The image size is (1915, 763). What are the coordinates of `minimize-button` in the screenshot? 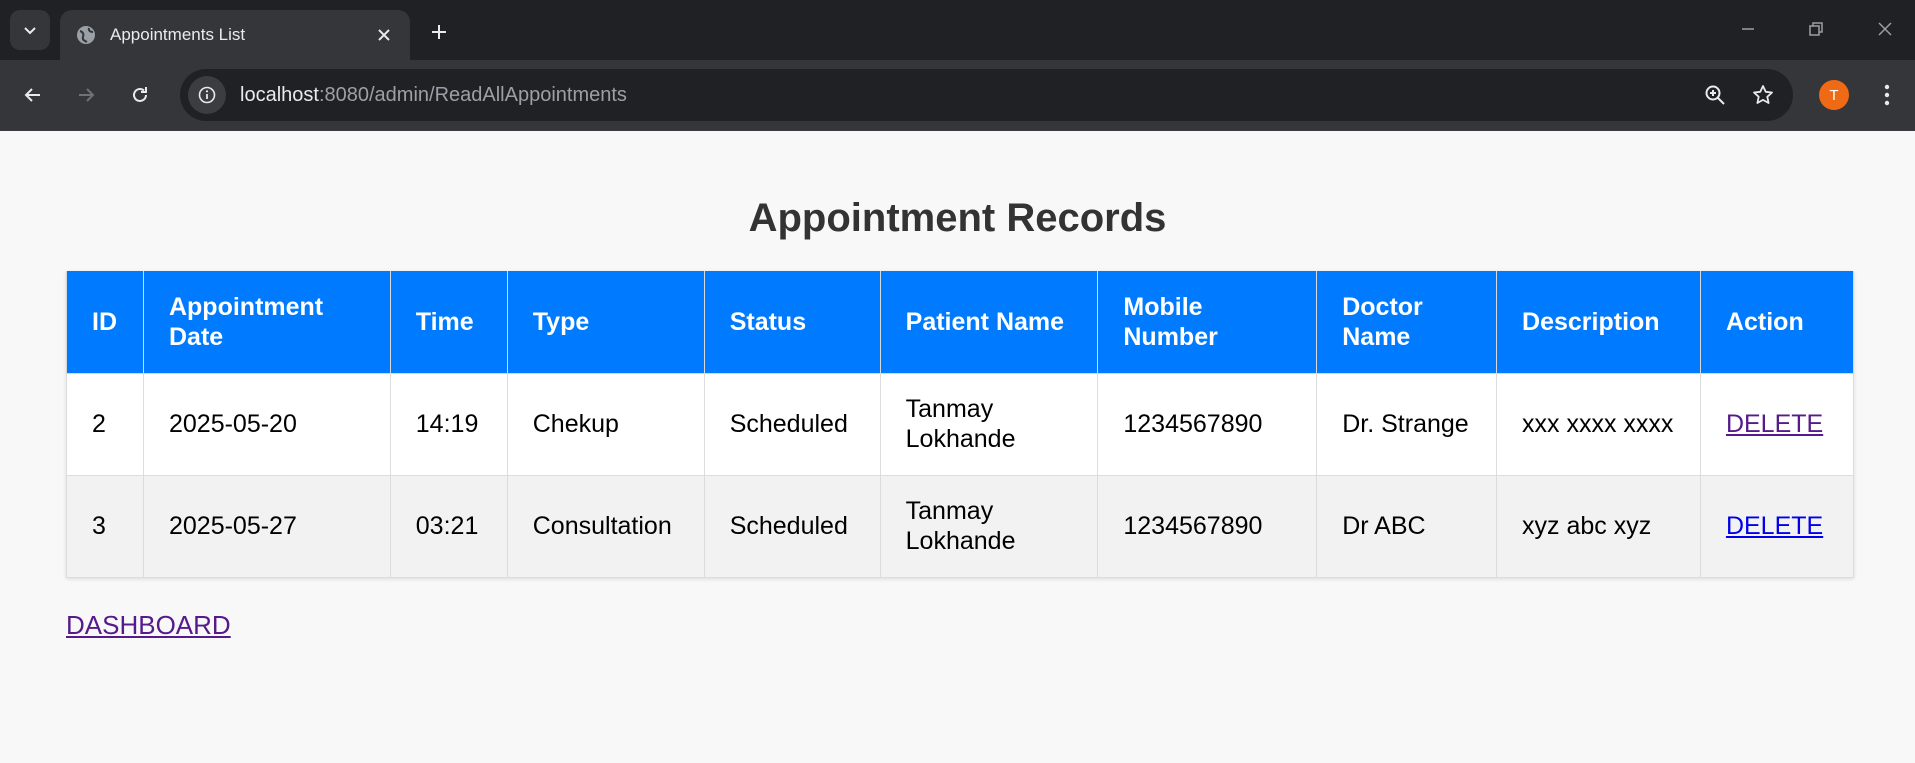 It's located at (1748, 29).